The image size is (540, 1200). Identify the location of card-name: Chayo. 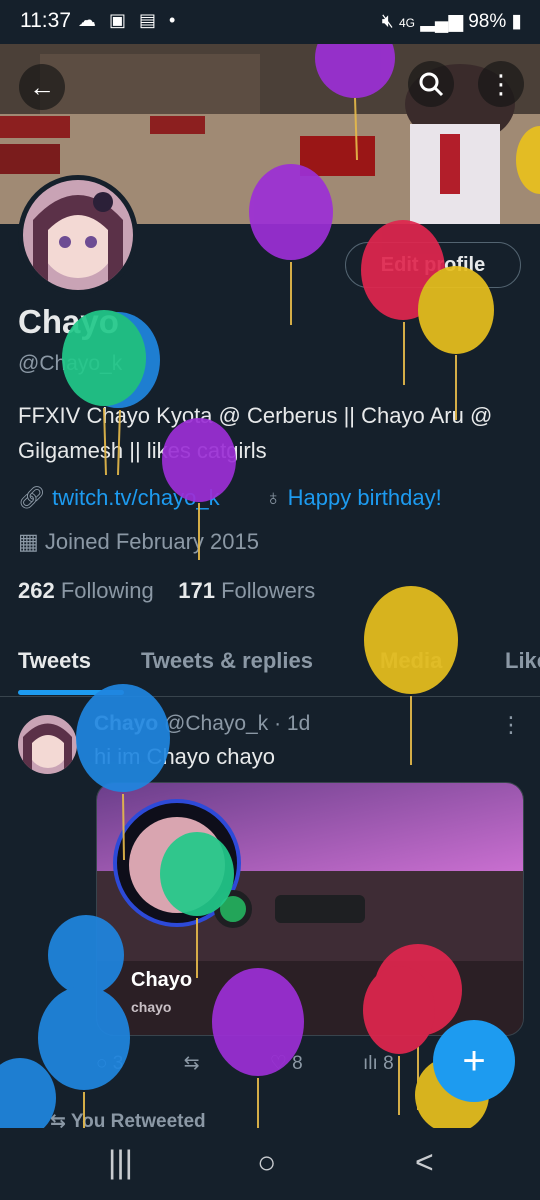
(162, 980).